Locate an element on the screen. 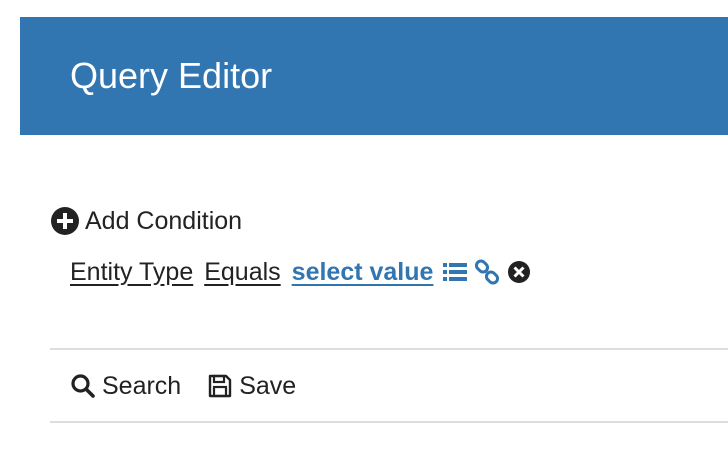 This screenshot has height=466, width=728. divider-bottom is located at coordinates (389, 422).